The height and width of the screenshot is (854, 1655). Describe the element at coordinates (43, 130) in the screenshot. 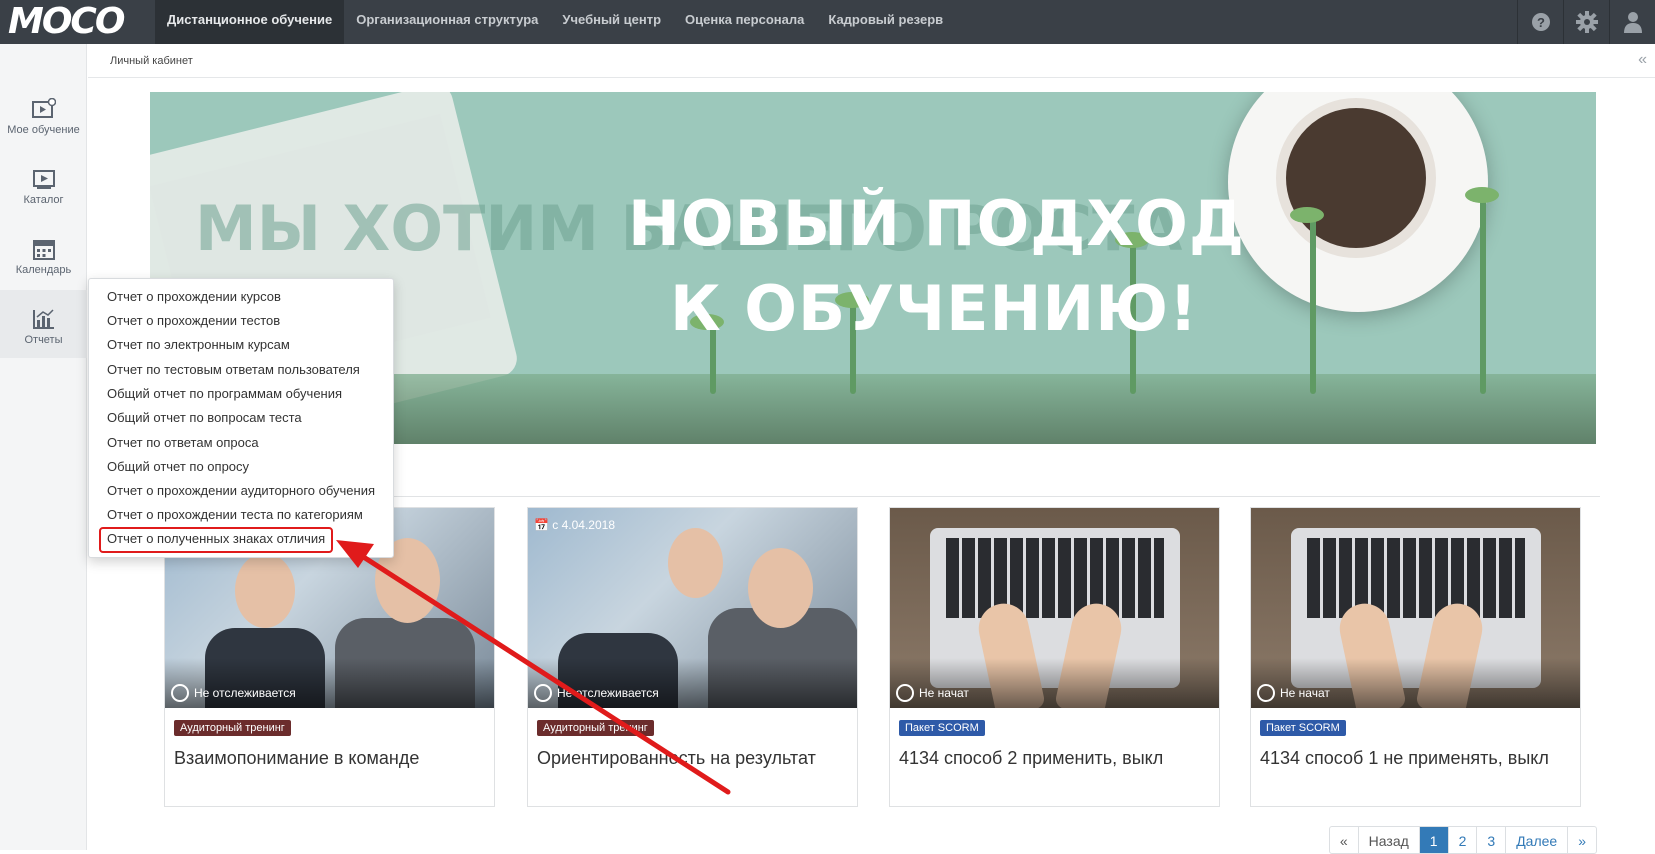

I see `sidebar-item-label: Мое обучение` at that location.